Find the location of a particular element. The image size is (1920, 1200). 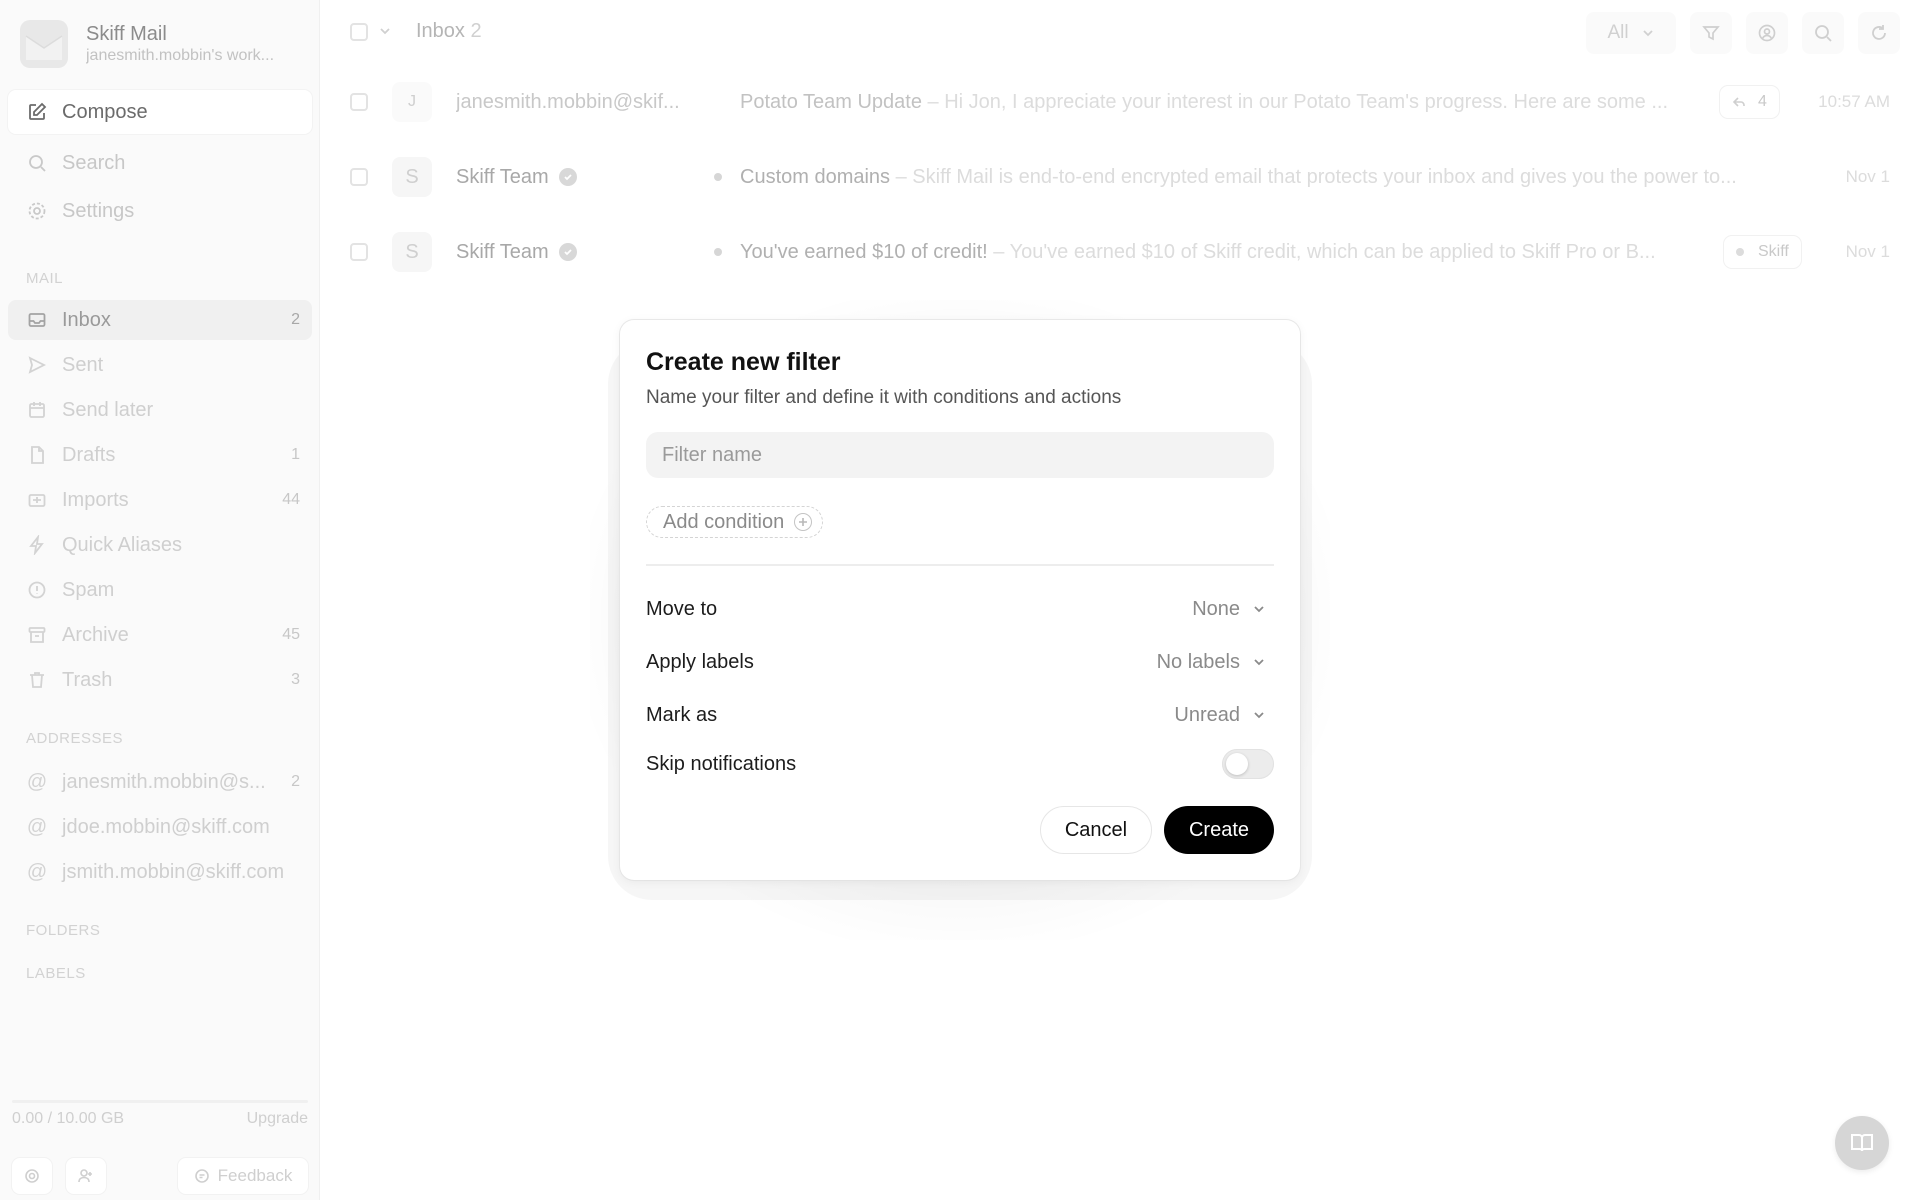

sidebar-item-count: 44 is located at coordinates (291, 499).